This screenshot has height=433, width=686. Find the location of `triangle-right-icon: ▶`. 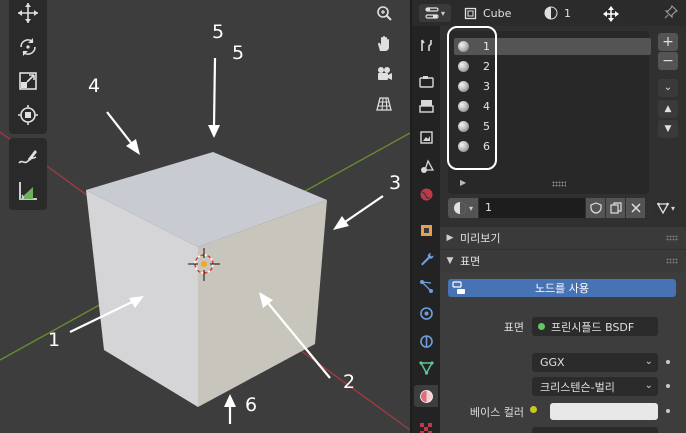

triangle-right-icon: ▶ is located at coordinates (450, 238).